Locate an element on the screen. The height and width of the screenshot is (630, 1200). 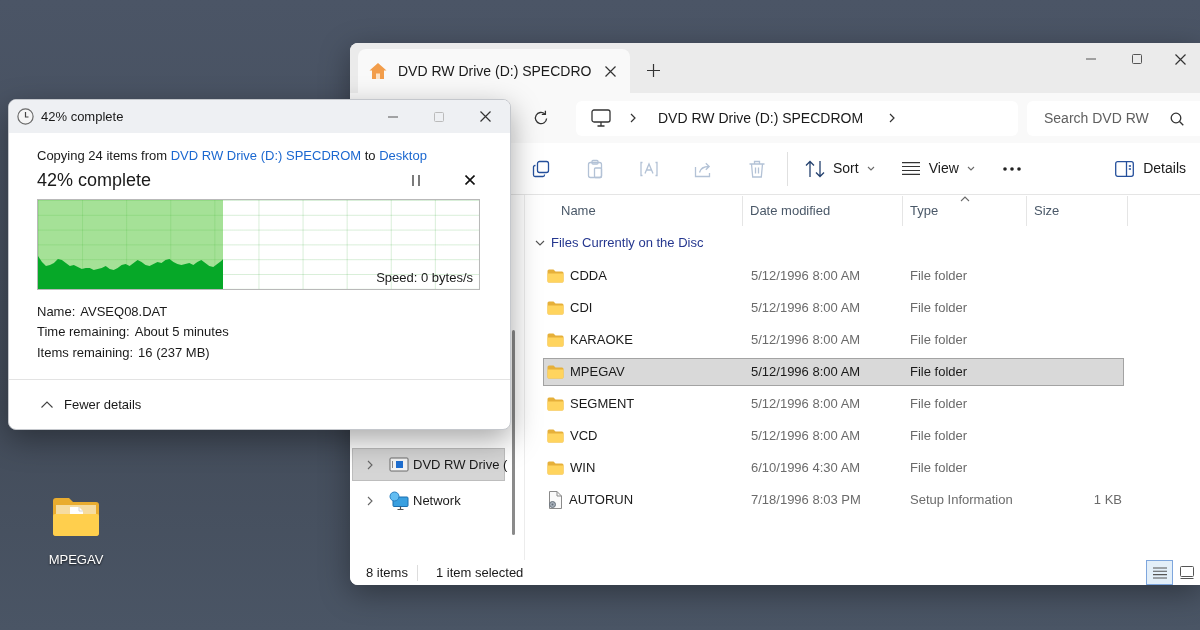
dialog-title: 42% complete is located at coordinates (82, 116).